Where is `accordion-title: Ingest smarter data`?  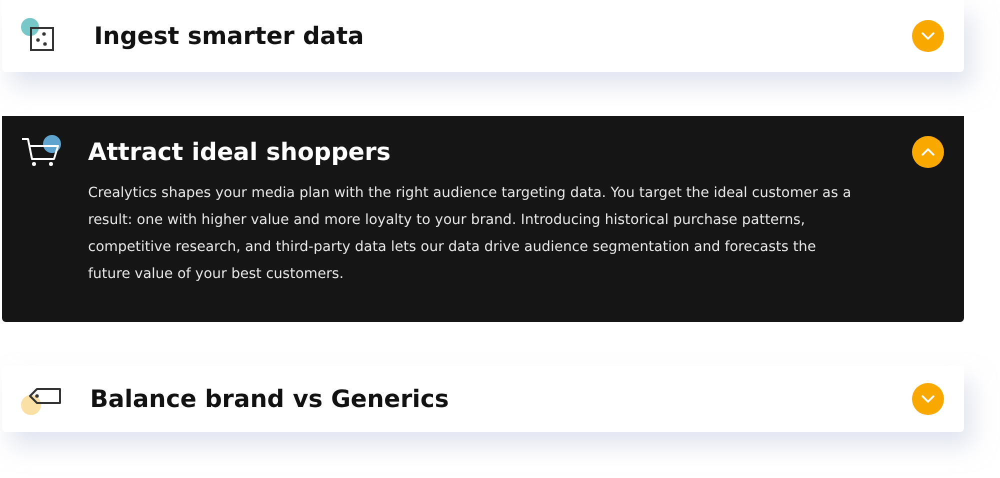 accordion-title: Ingest smarter data is located at coordinates (503, 36).